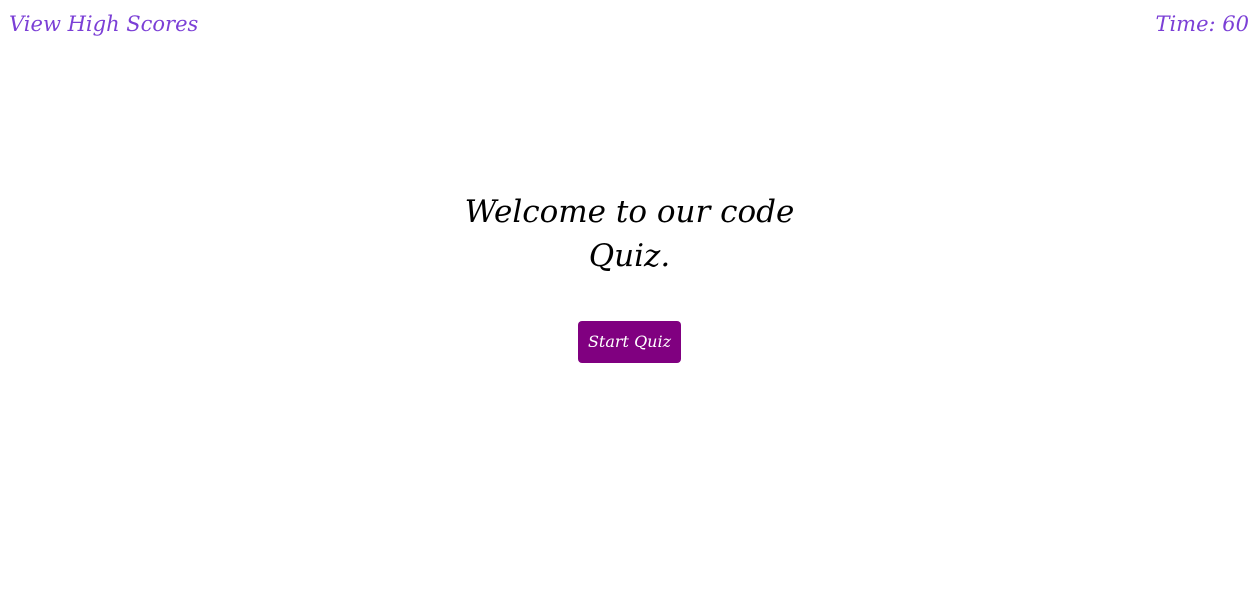 The height and width of the screenshot is (602, 1259). I want to click on welcome-title: Welcome to our code Quiz., so click(629, 234).